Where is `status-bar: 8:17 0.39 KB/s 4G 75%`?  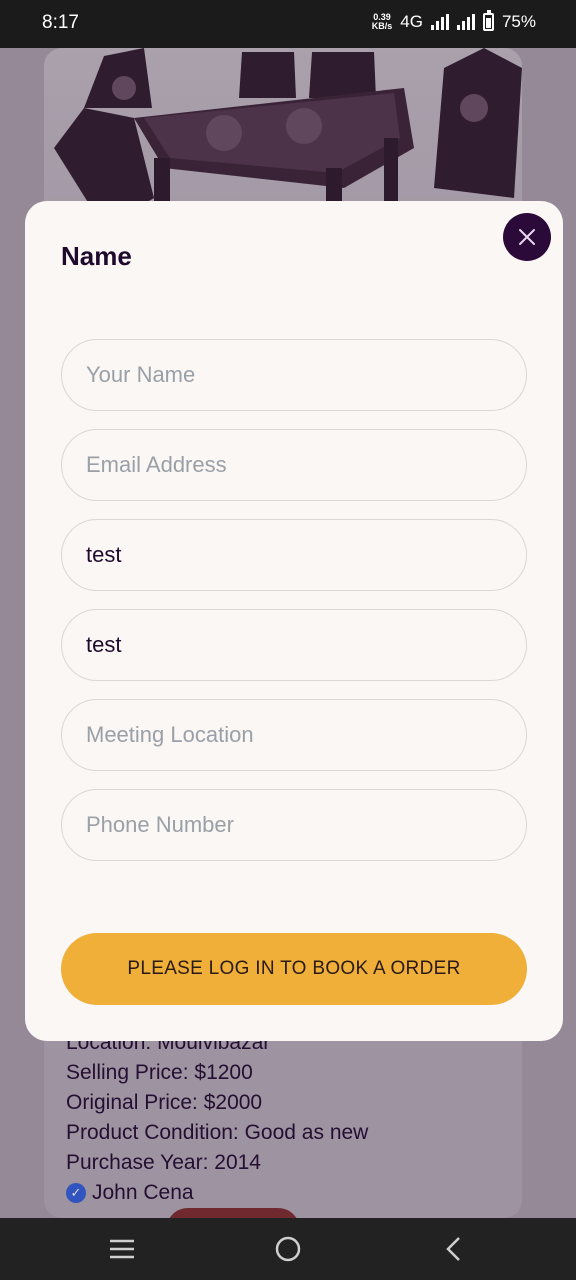 status-bar: 8:17 0.39 KB/s 4G 75% is located at coordinates (288, 24).